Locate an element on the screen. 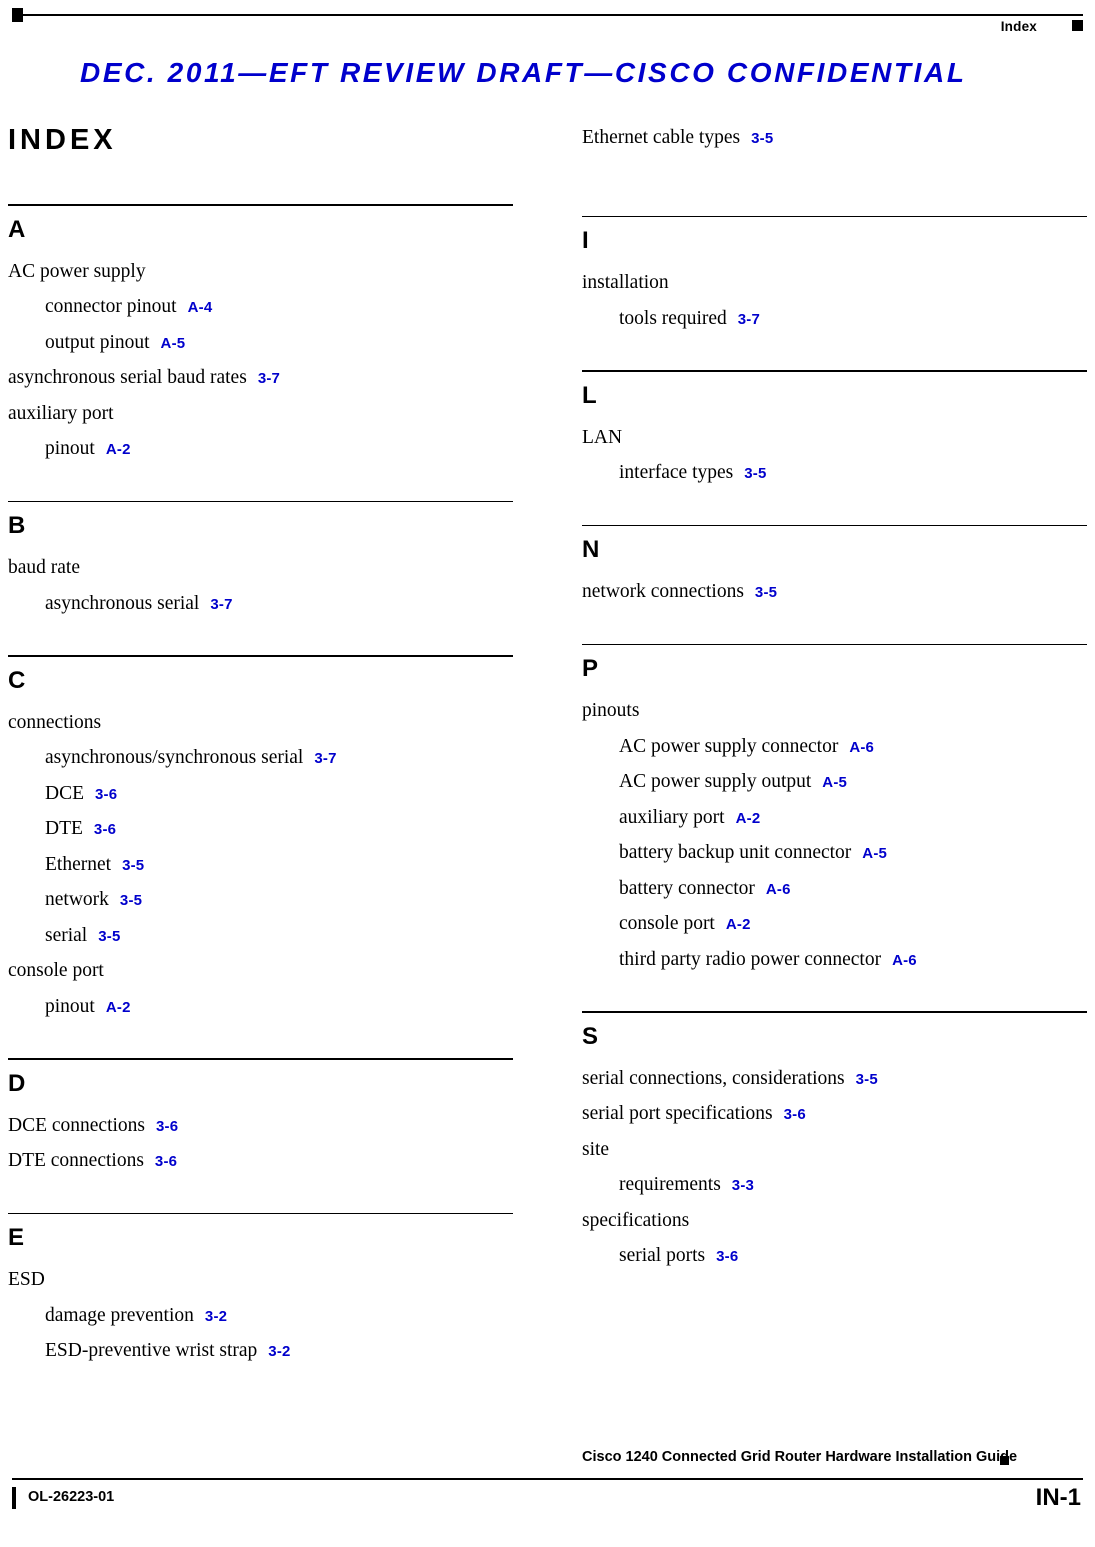 This screenshot has height=1547, width=1095. index-subentry: pinout A-2 is located at coordinates (279, 1006).